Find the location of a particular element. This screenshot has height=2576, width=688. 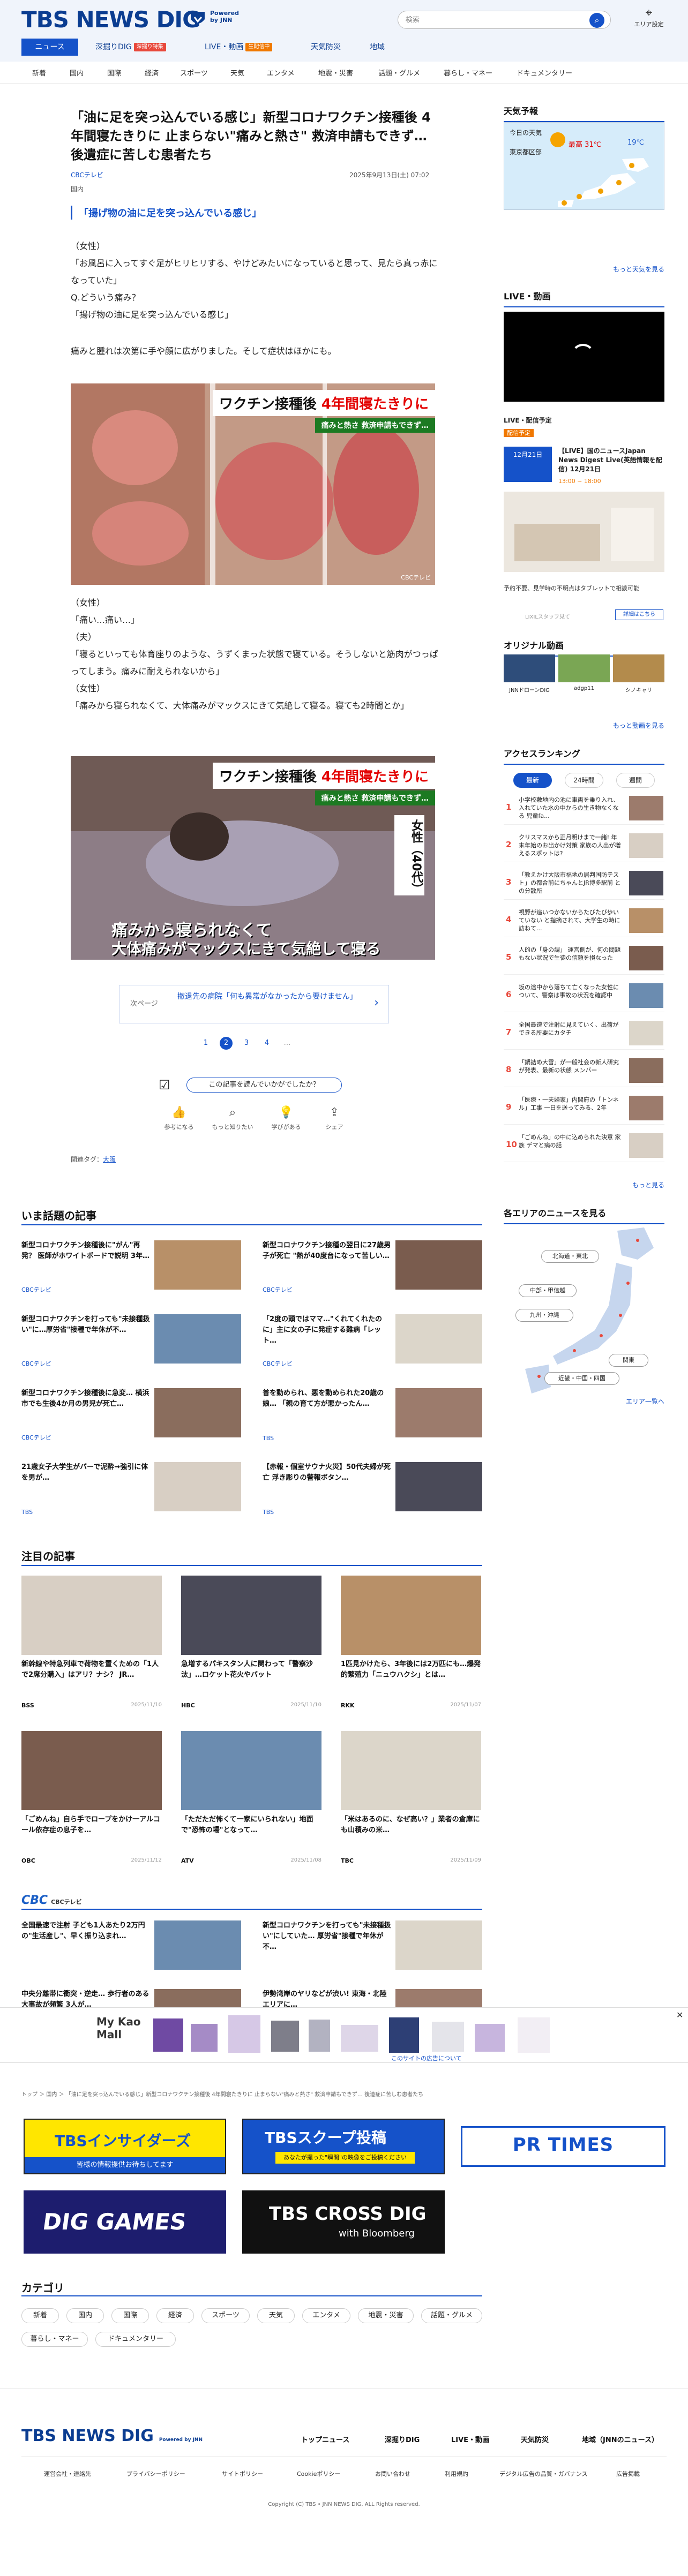

hot-article-card: 21歳女子大学生がバーで泥酔→強引に体を男が… TBS is located at coordinates (133, 1491).